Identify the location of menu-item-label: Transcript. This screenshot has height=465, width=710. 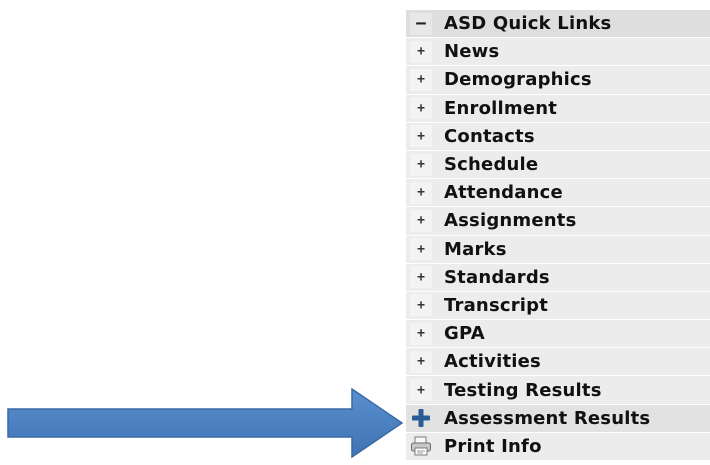
(496, 305).